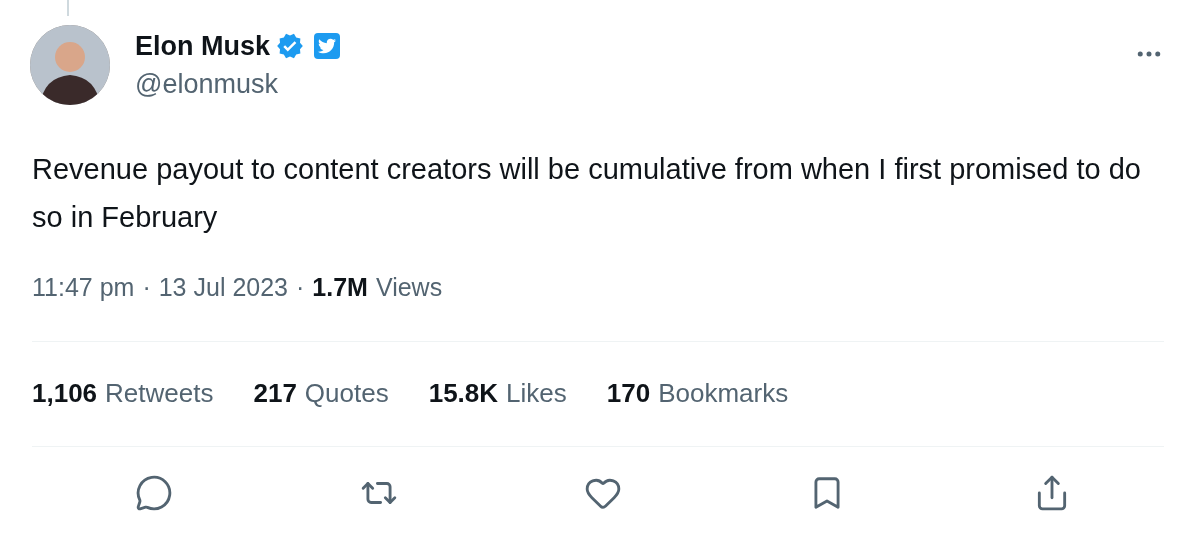  Describe the element at coordinates (159, 393) in the screenshot. I see `stat-label: Retweets` at that location.